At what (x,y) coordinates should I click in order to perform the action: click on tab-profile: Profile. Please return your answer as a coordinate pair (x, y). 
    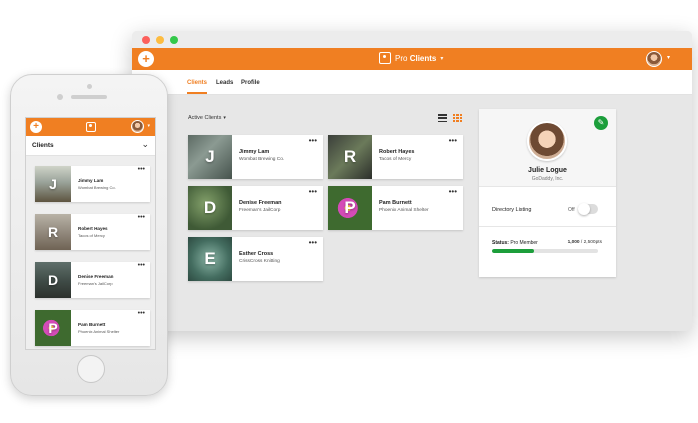
    Looking at the image, I should click on (250, 83).